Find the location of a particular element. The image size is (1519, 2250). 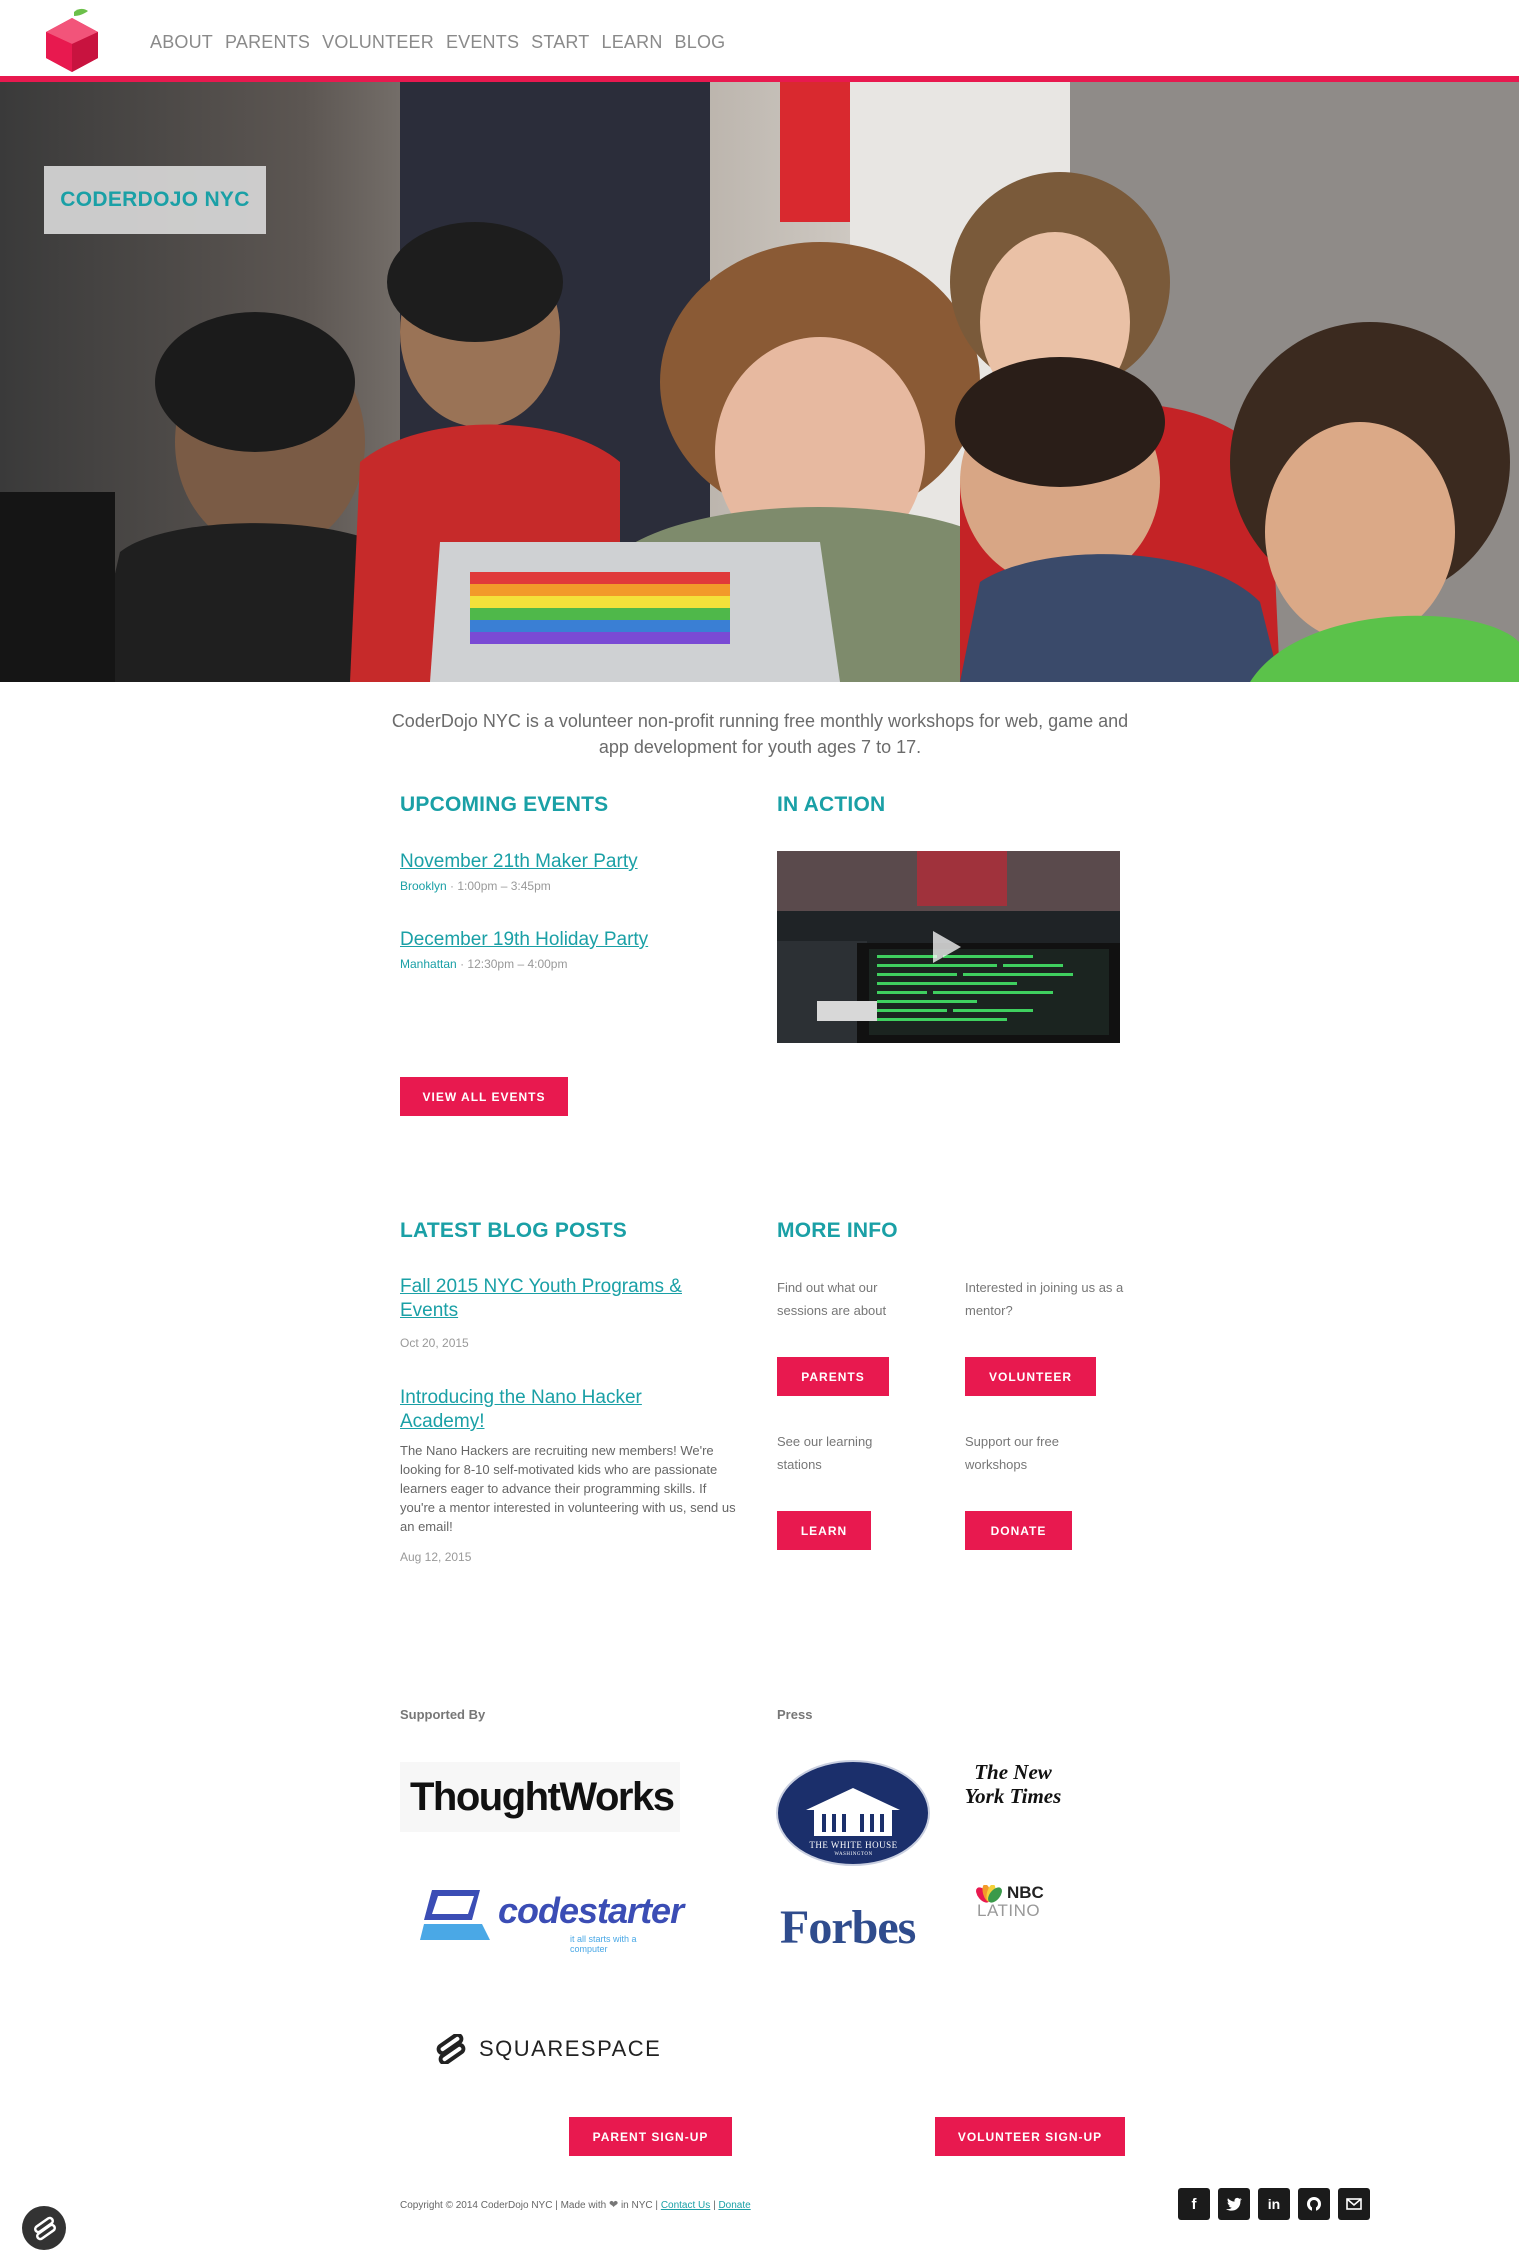

twitter-bird-glyph is located at coordinates (1234, 2204).